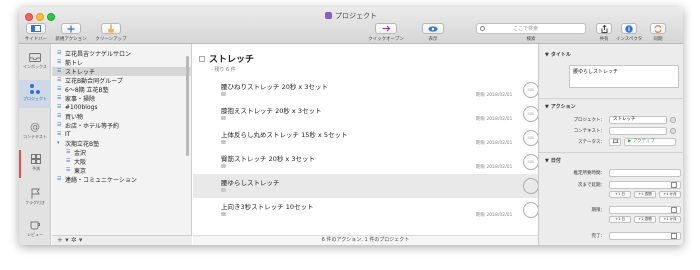 This screenshot has height=270, width=700. Describe the element at coordinates (366, 114) in the screenshot. I see `table-row: 膝抱えストレッチ 20秒 x 3セット 期限 2018/02/01 000` at that location.